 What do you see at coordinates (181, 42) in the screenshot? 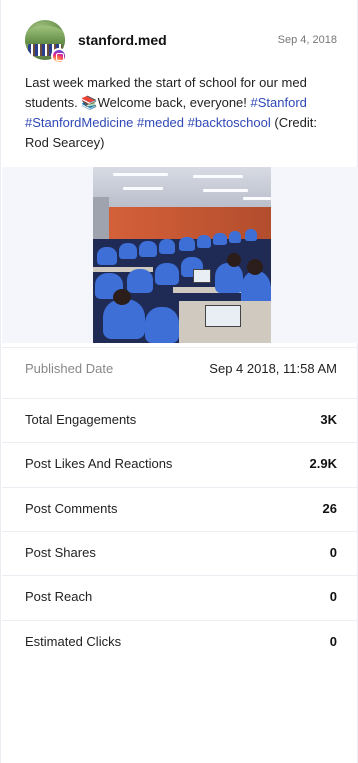
I see `post-header: stanford.med Sep 4, 2018` at bounding box center [181, 42].